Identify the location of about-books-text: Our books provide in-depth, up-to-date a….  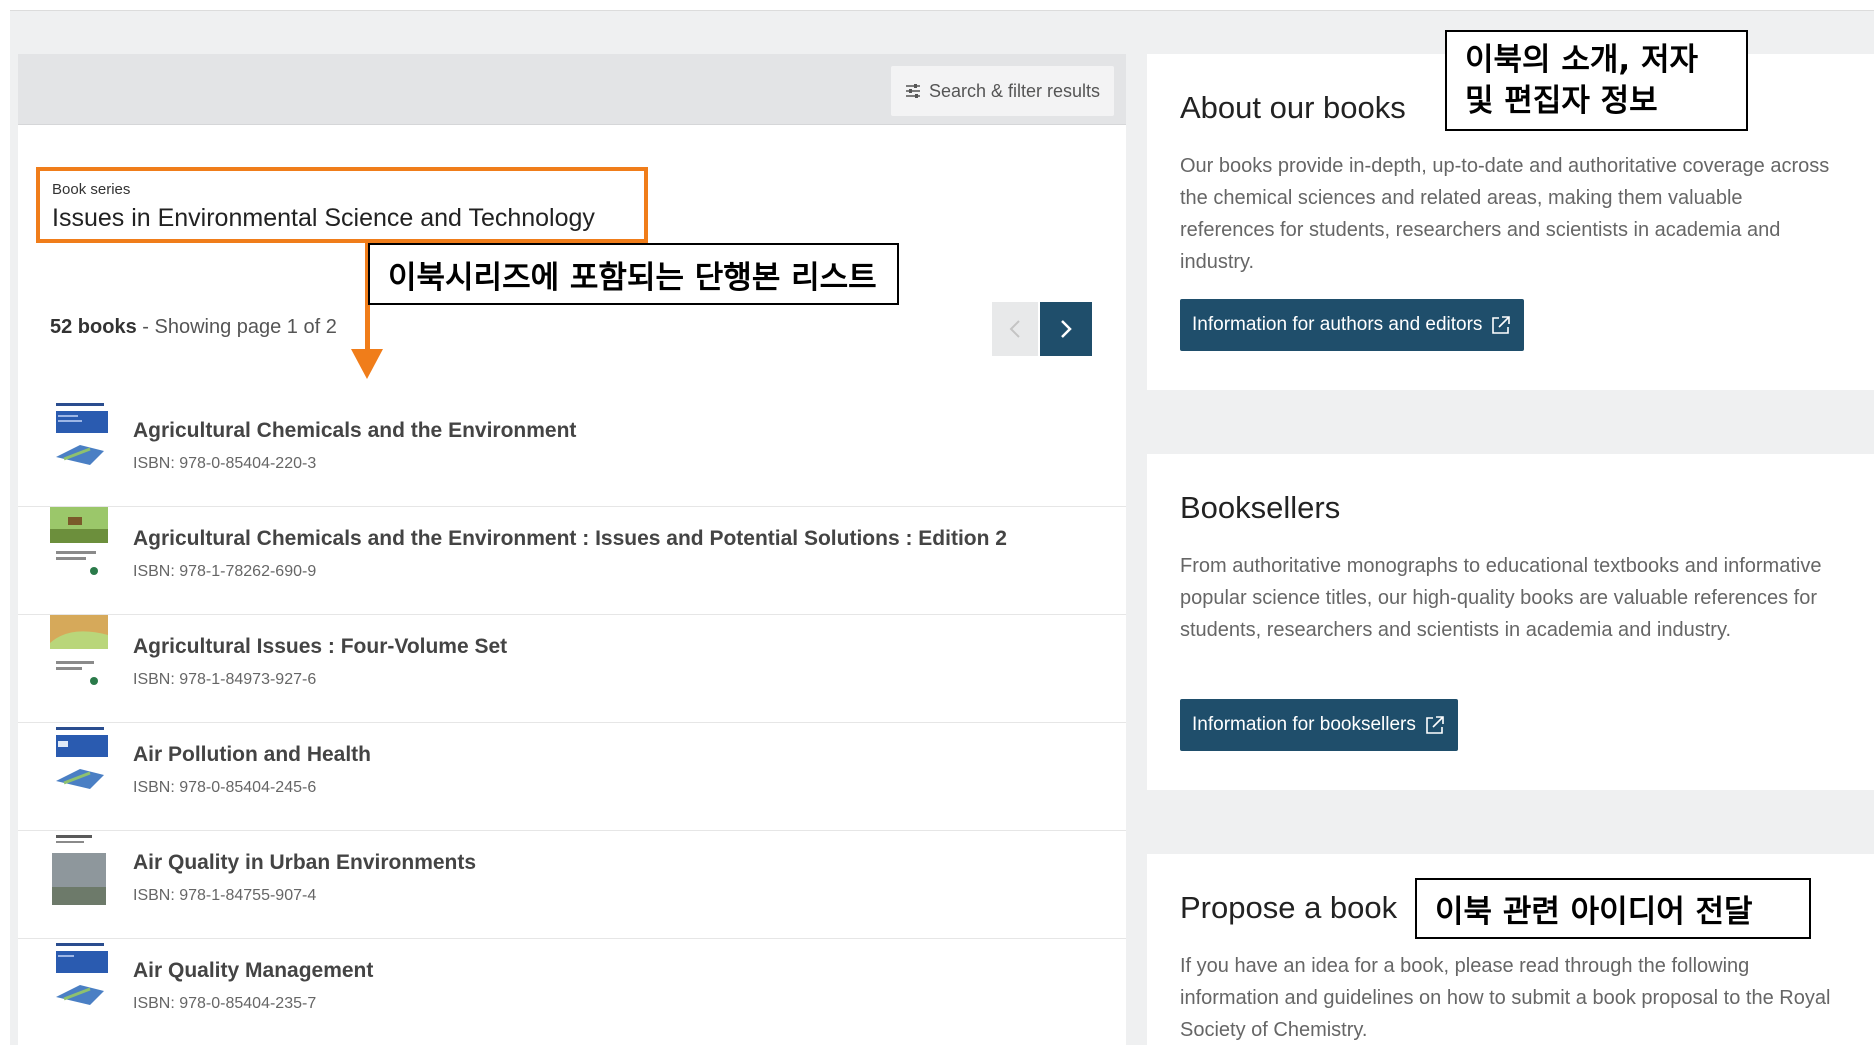
(1505, 214).